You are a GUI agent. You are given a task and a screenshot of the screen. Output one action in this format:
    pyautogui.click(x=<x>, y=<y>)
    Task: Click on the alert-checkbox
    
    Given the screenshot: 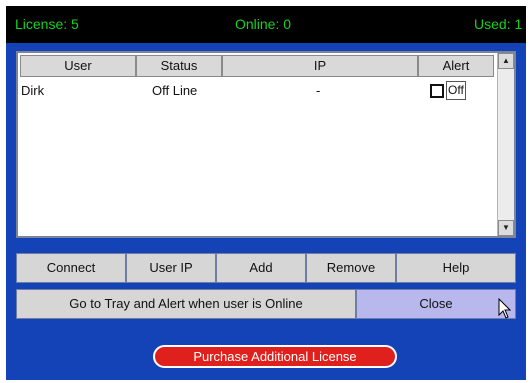 What is the action you would take?
    pyautogui.click(x=437, y=91)
    